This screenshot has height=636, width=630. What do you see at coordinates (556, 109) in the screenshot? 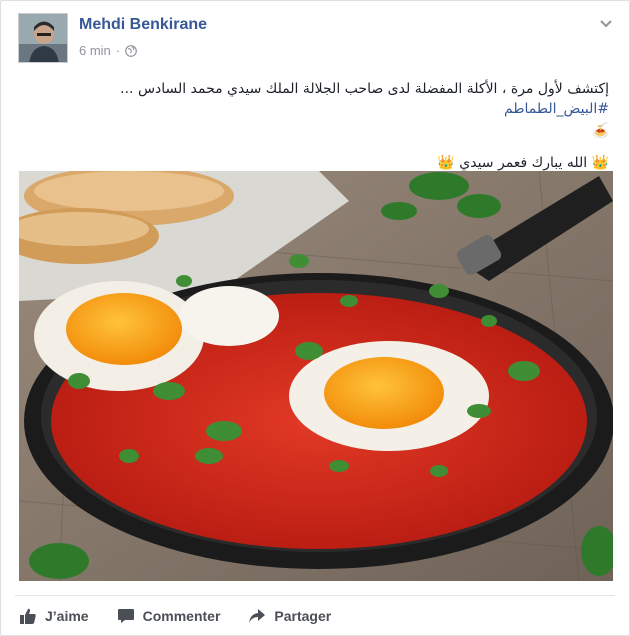
I see `hashtag-link: #البيض_الطماطم` at bounding box center [556, 109].